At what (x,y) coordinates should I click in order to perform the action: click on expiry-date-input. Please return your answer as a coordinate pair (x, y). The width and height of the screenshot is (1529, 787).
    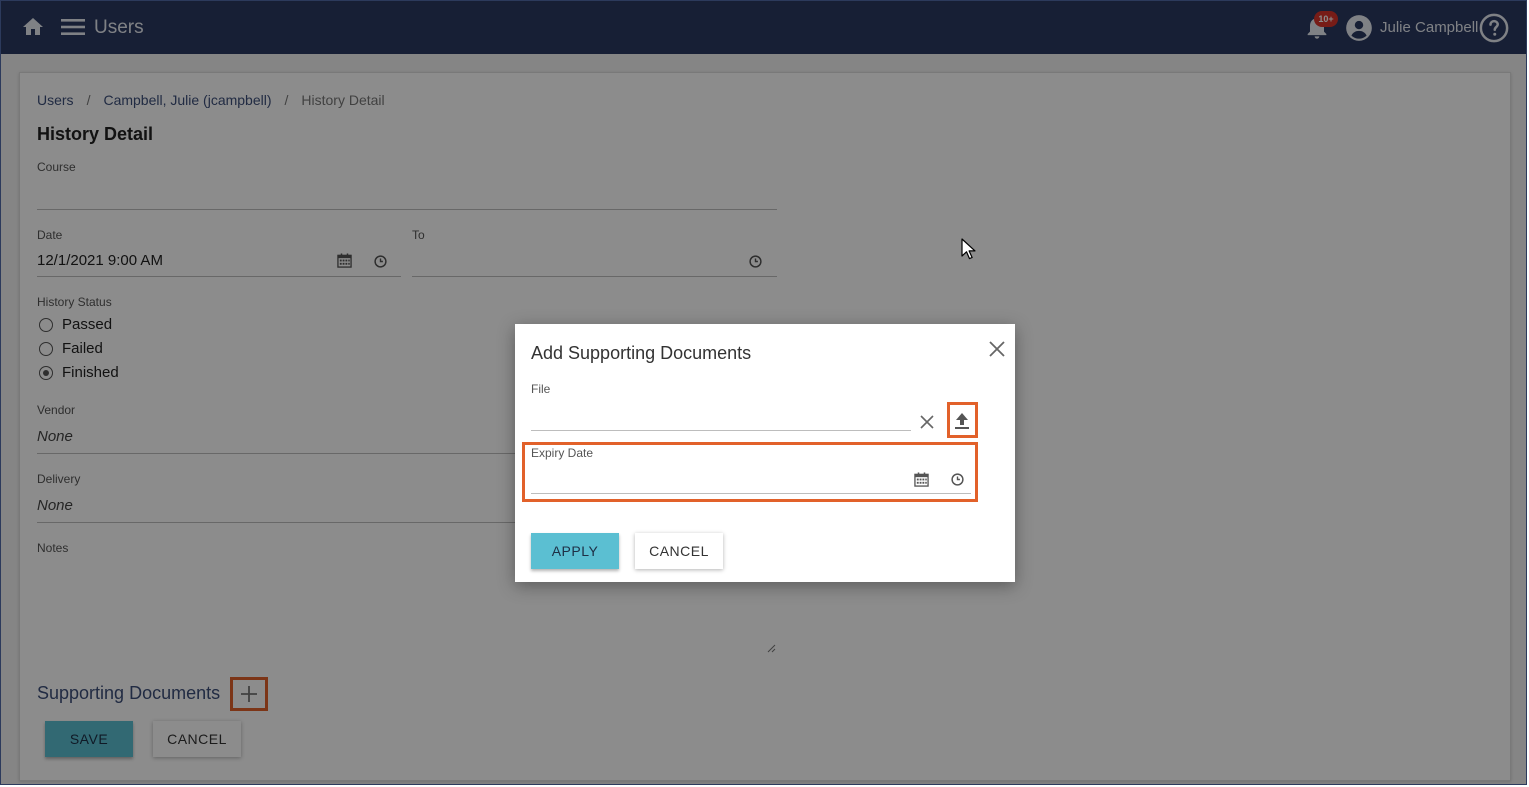
    Looking at the image, I should click on (716, 479).